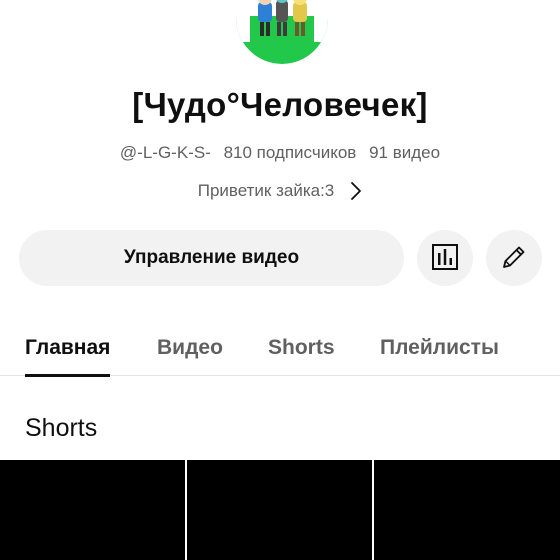 This screenshot has width=560, height=560. What do you see at coordinates (266, 190) in the screenshot?
I see `channel-description: Приветик зайка:3` at bounding box center [266, 190].